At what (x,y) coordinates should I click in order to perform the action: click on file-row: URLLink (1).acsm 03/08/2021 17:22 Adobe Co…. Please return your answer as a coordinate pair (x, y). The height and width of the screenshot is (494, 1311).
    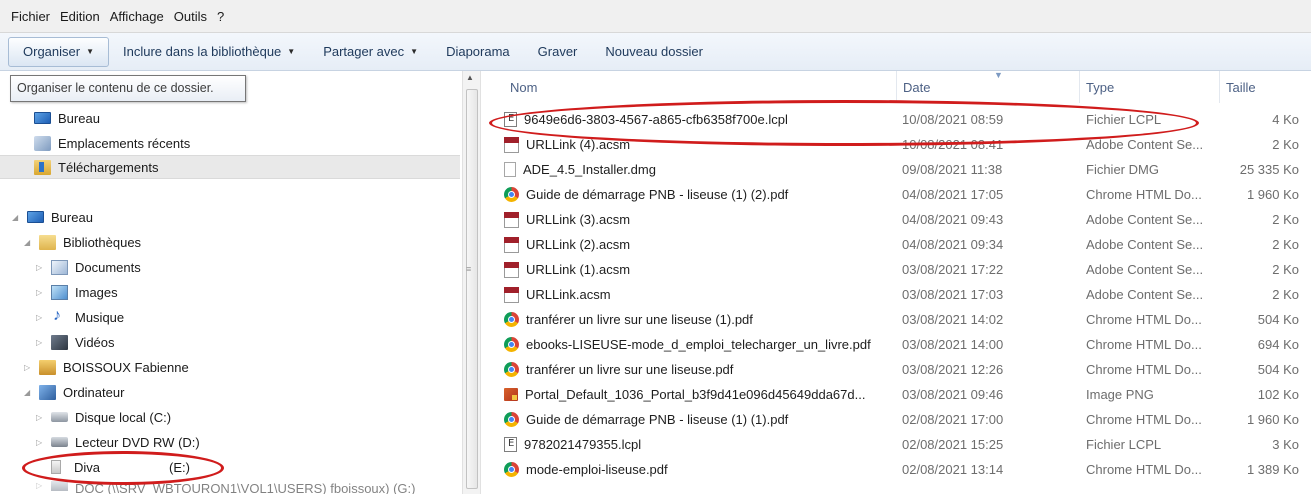
    Looking at the image, I should click on (896, 269).